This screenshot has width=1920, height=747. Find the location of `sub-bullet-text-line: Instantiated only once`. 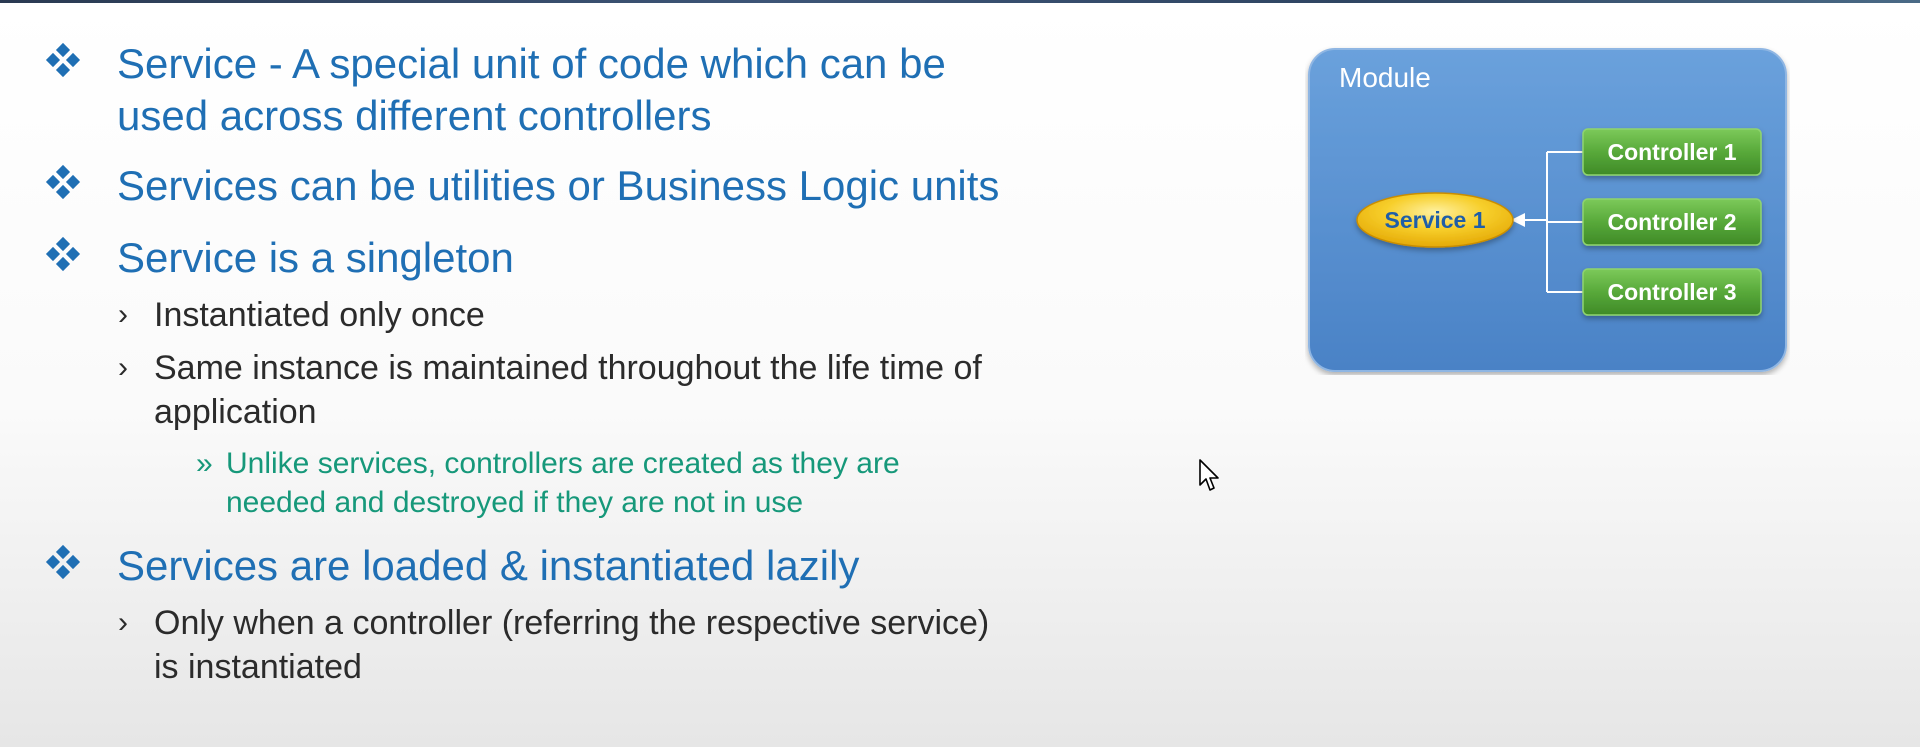

sub-bullet-text-line: Instantiated only once is located at coordinates (319, 315).